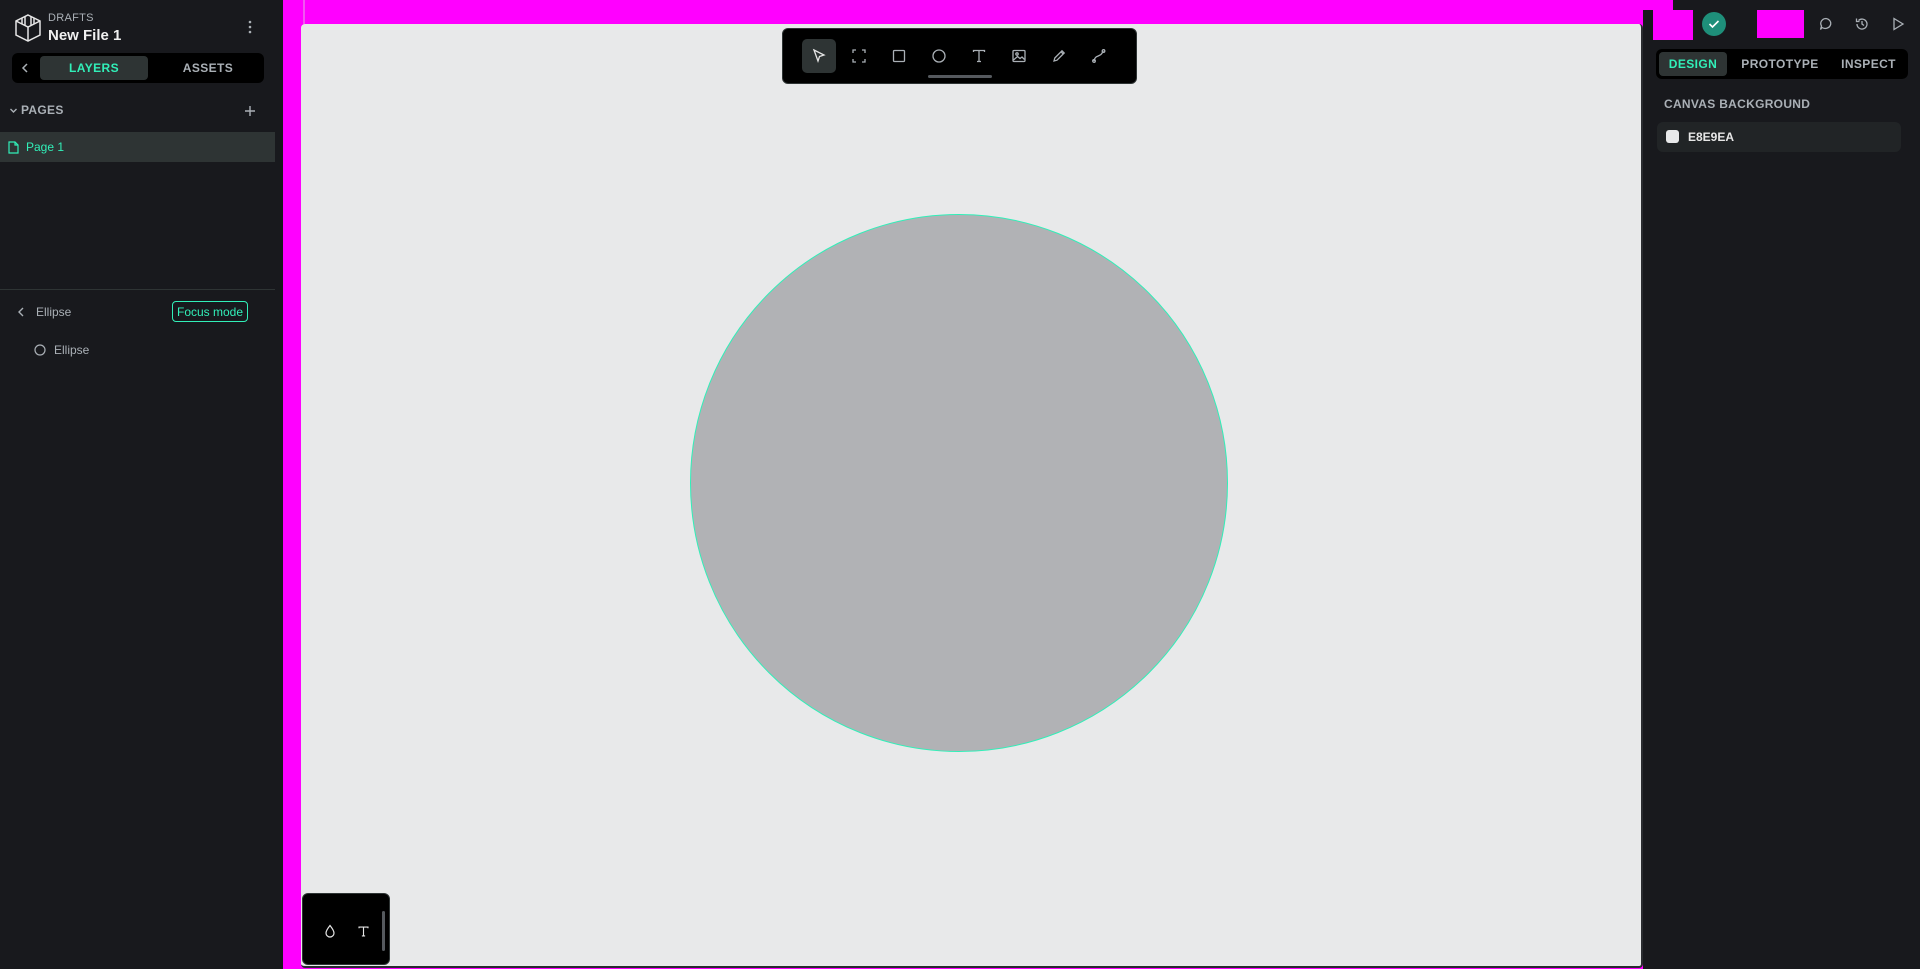 This screenshot has width=1920, height=969. What do you see at coordinates (13, 147) in the screenshot?
I see `page-icon` at bounding box center [13, 147].